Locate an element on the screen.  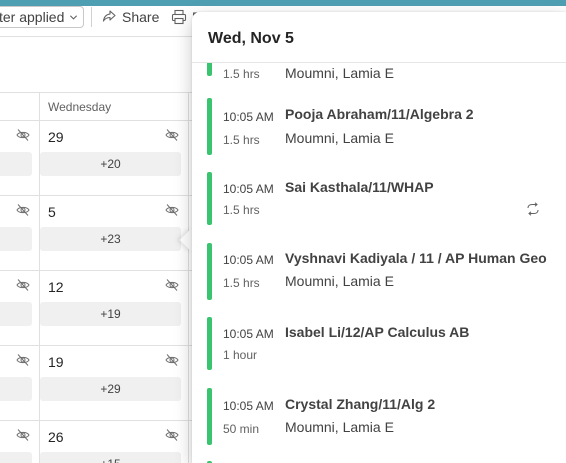
event-item: 1.5 hrs Moumni, Lamia E is located at coordinates (379, 73).